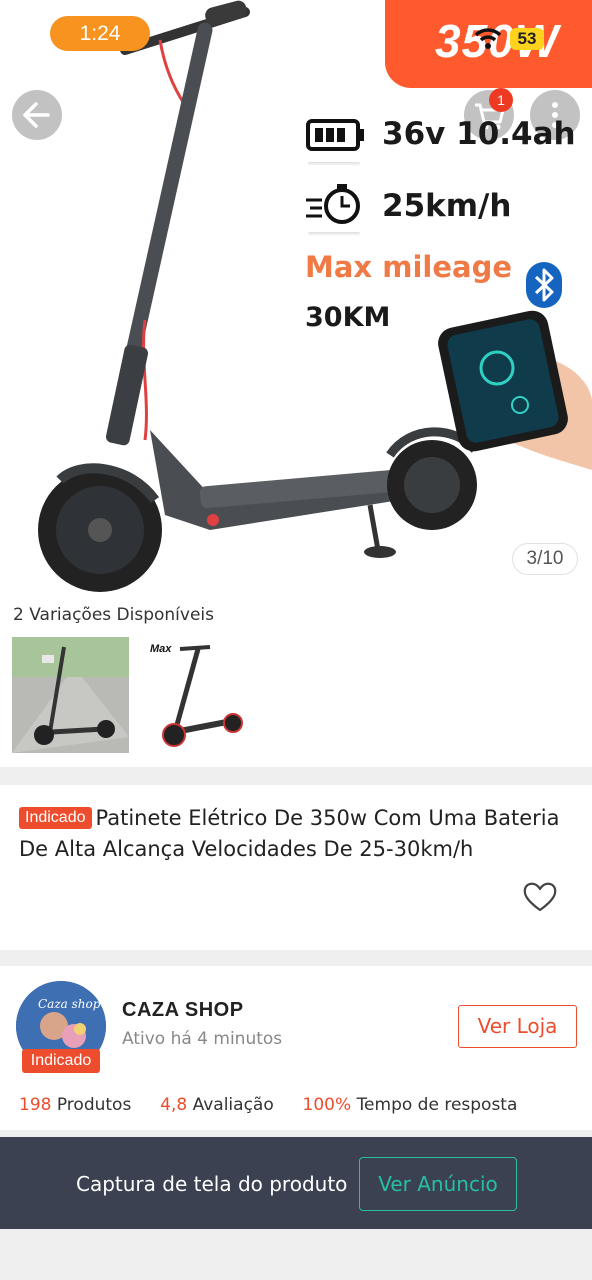 This screenshot has width=592, height=1280. I want to click on rating-label: Avaliação, so click(233, 1105).